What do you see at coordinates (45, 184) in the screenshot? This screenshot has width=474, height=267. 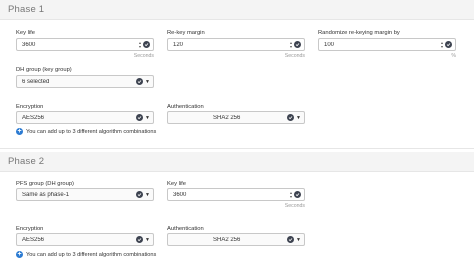 I see `p2-pfs-label: PFS group (DH group)` at bounding box center [45, 184].